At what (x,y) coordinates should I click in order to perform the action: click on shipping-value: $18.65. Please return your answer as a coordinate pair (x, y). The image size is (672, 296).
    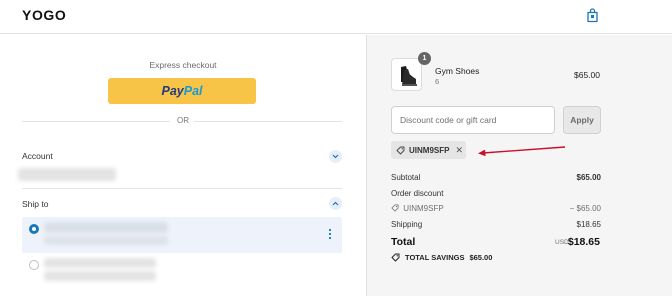
    Looking at the image, I should click on (588, 224).